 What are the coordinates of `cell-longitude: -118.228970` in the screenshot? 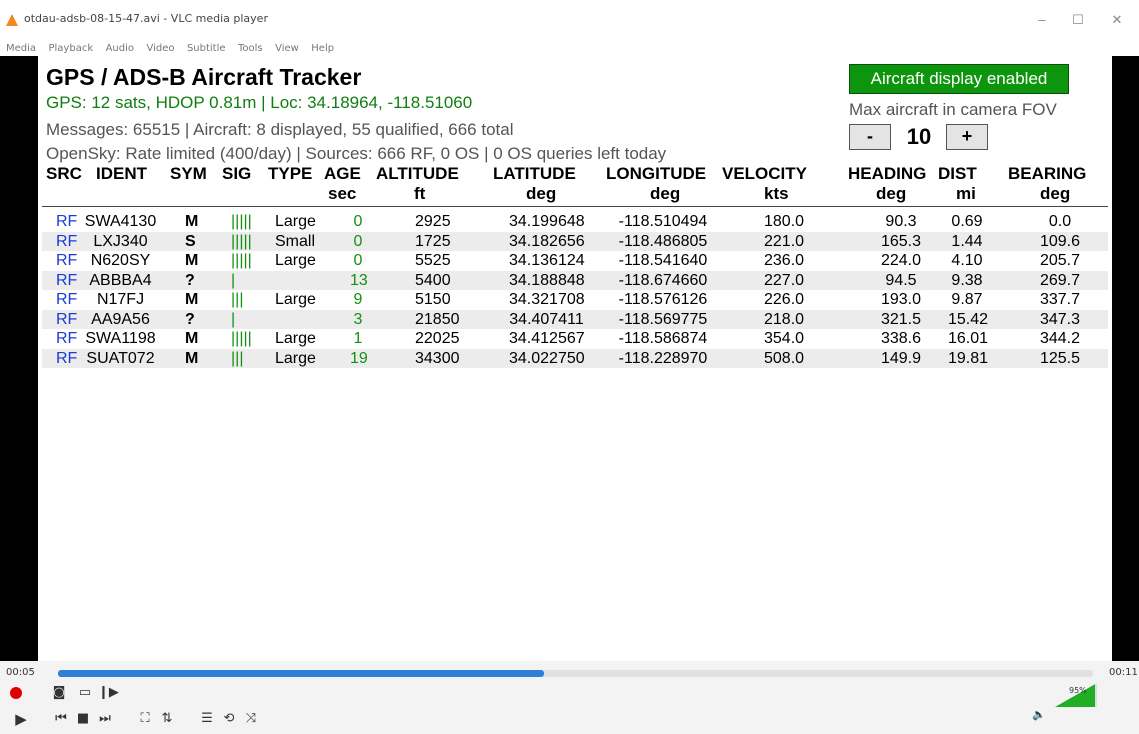 It's located at (663, 358).